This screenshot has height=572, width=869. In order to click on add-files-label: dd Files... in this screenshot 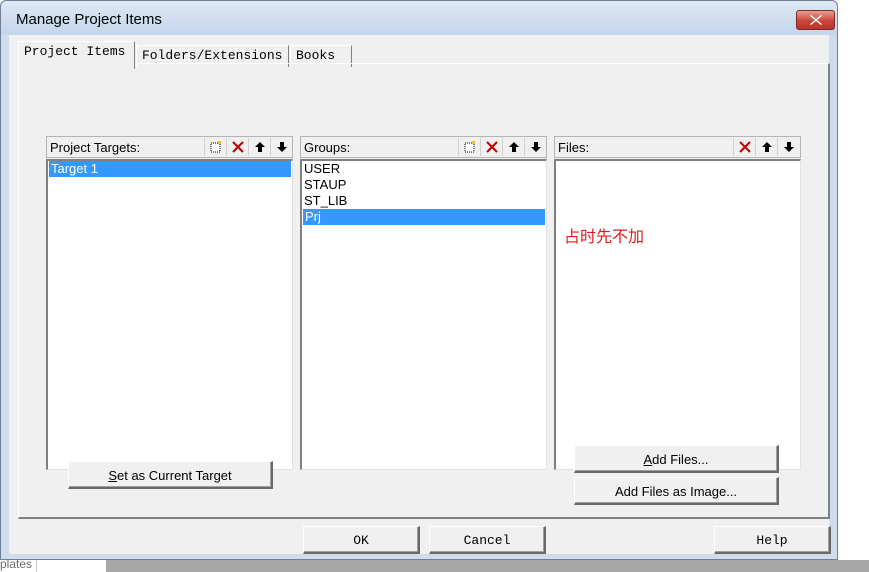, I will do `click(680, 459)`.